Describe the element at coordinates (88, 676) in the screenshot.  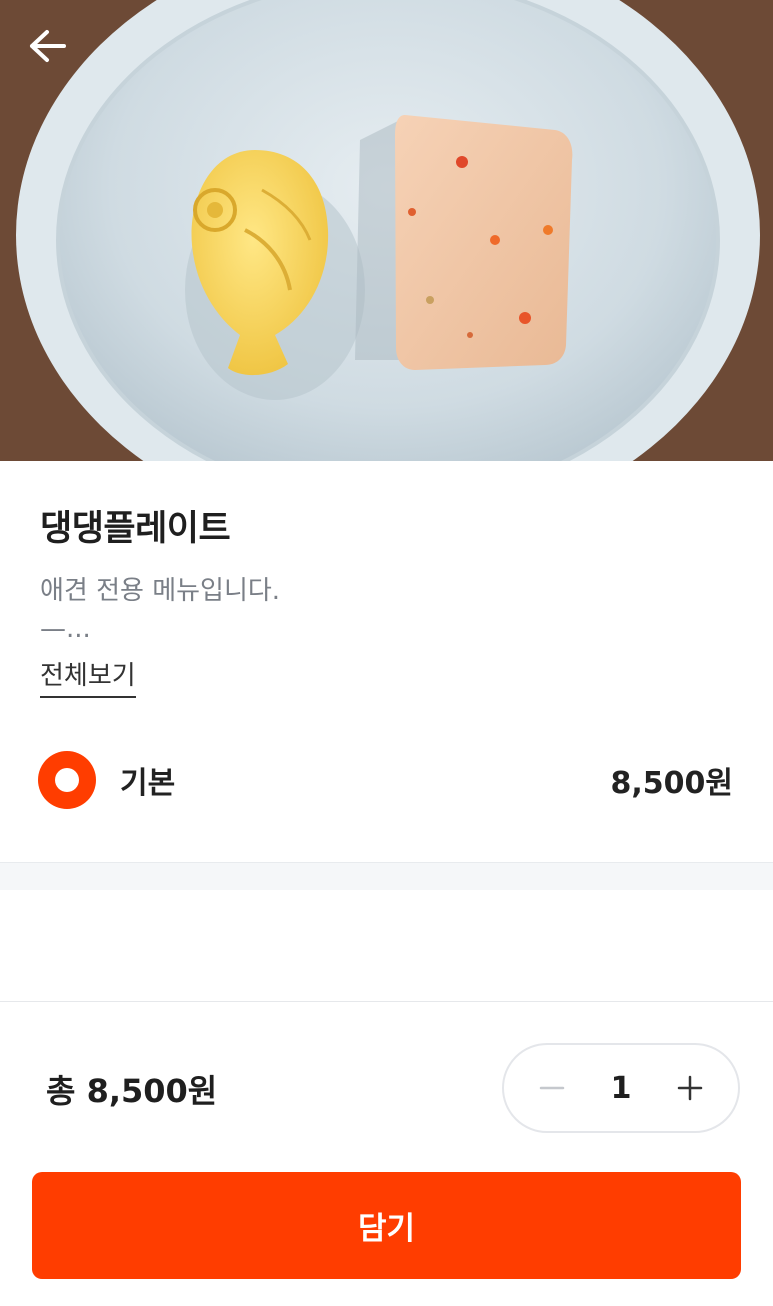
I see `see-all-link: 전체보기` at that location.